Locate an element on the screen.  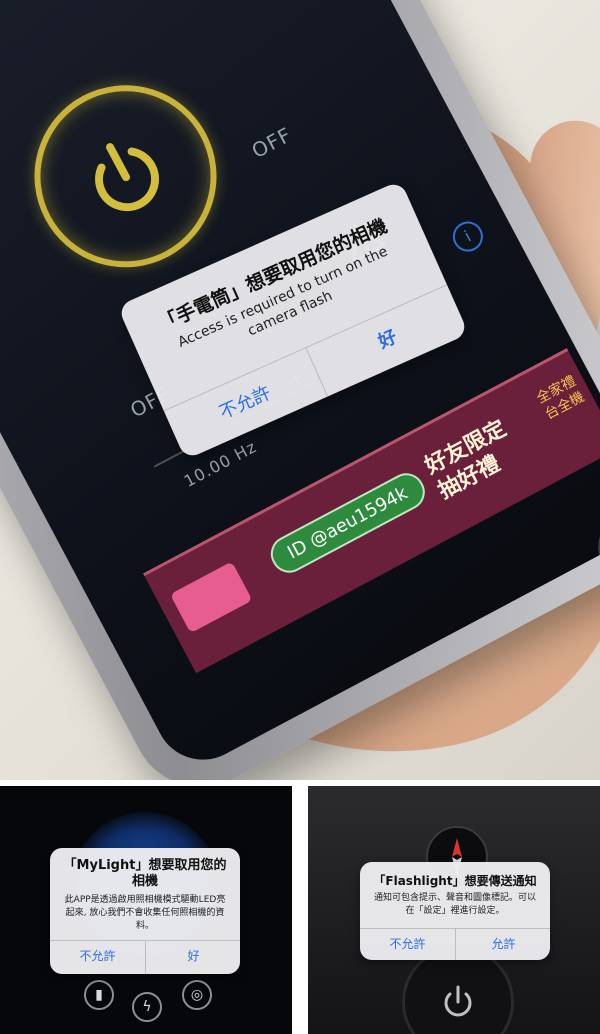
line-id-tag: ID @aeu1594k is located at coordinates (347, 523).